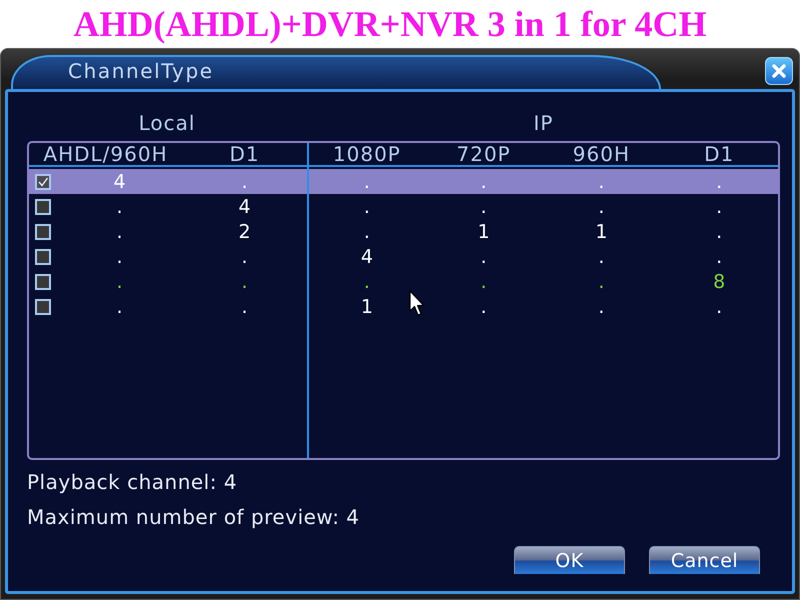 This screenshot has height=600, width=800. What do you see at coordinates (569, 560) in the screenshot?
I see `ok-button: OK` at bounding box center [569, 560].